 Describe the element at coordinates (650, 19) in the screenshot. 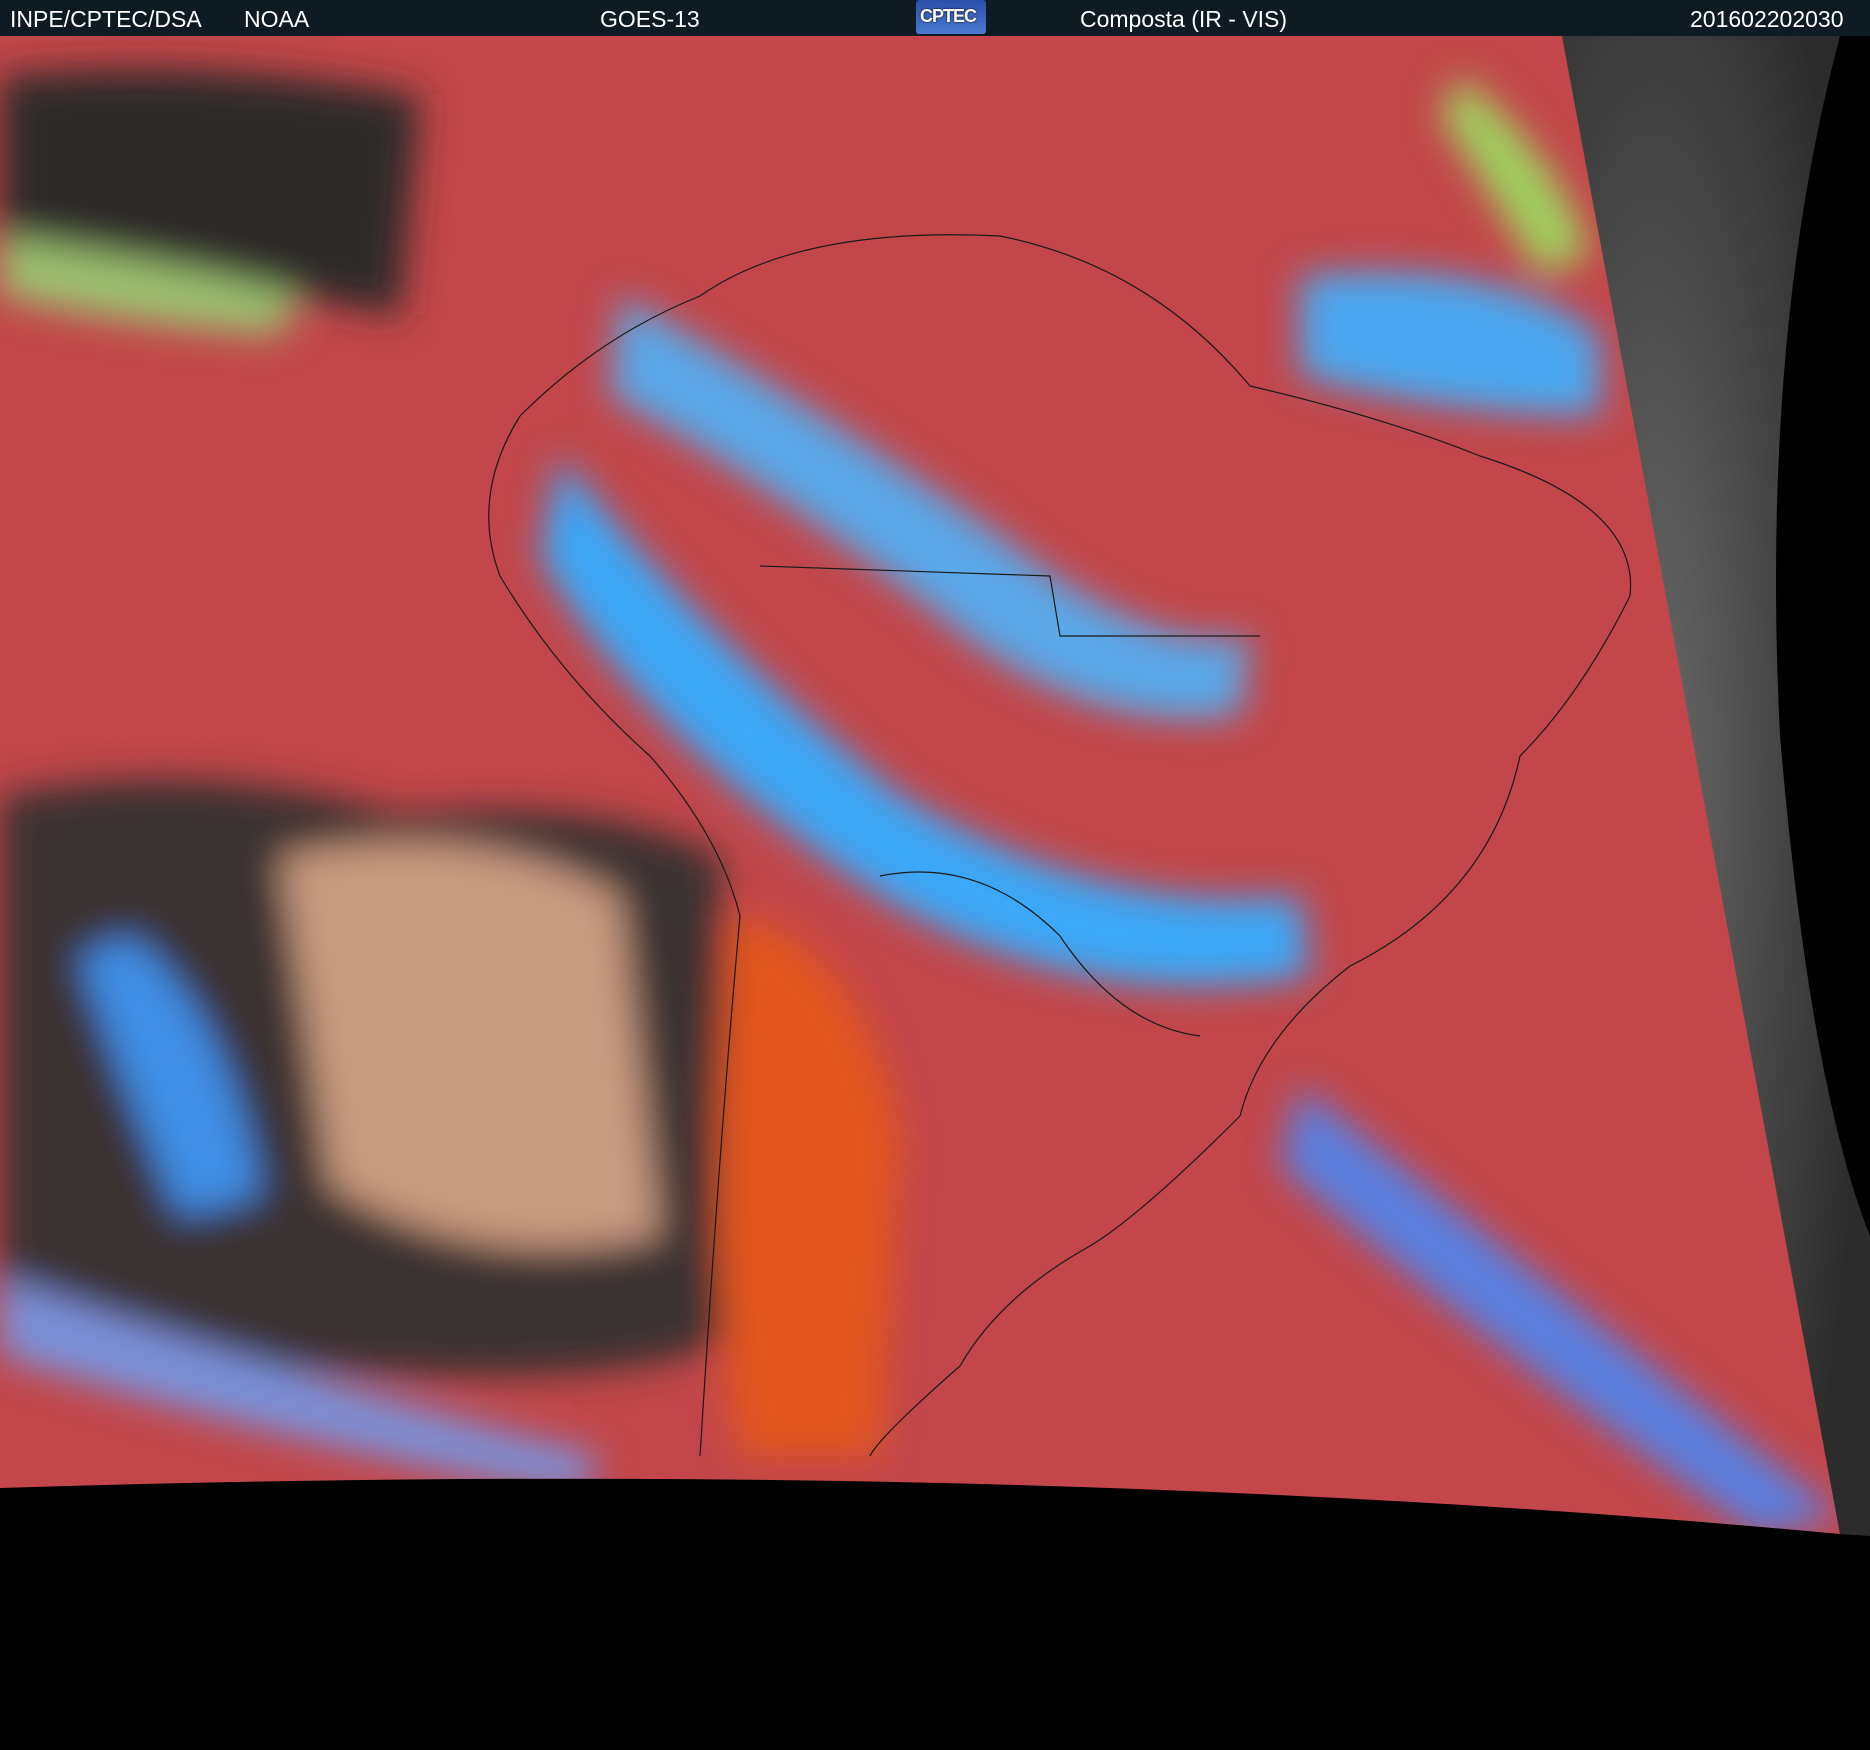

I see `satellite-label: GOES-13` at that location.